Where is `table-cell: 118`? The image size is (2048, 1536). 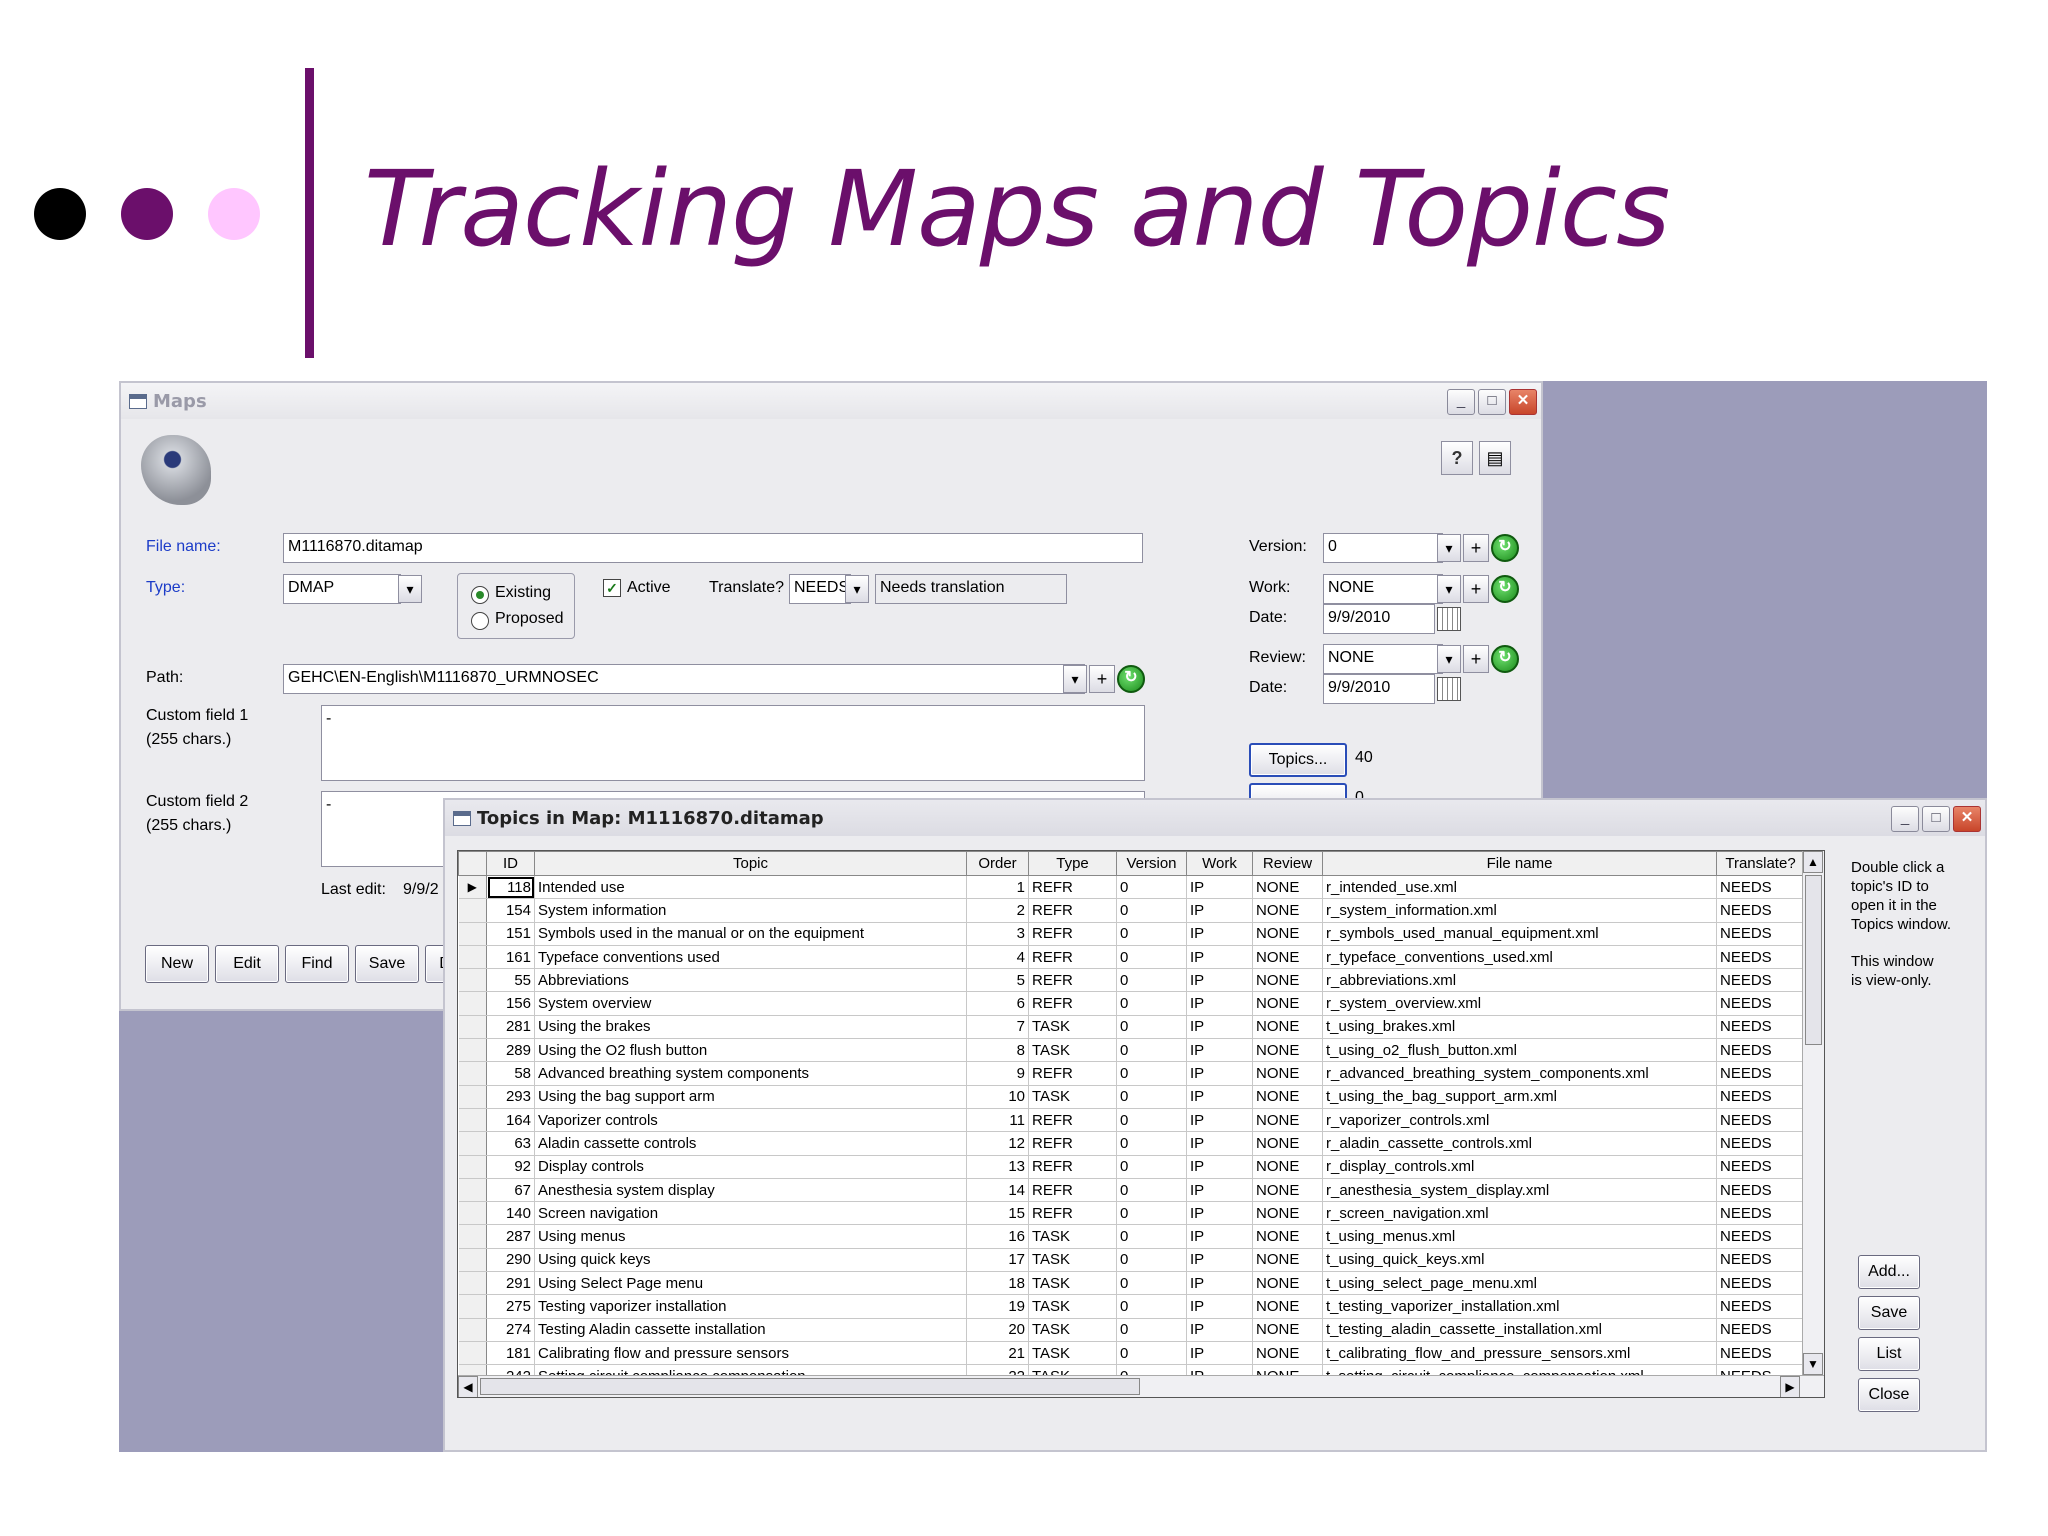
table-cell: 118 is located at coordinates (510, 887).